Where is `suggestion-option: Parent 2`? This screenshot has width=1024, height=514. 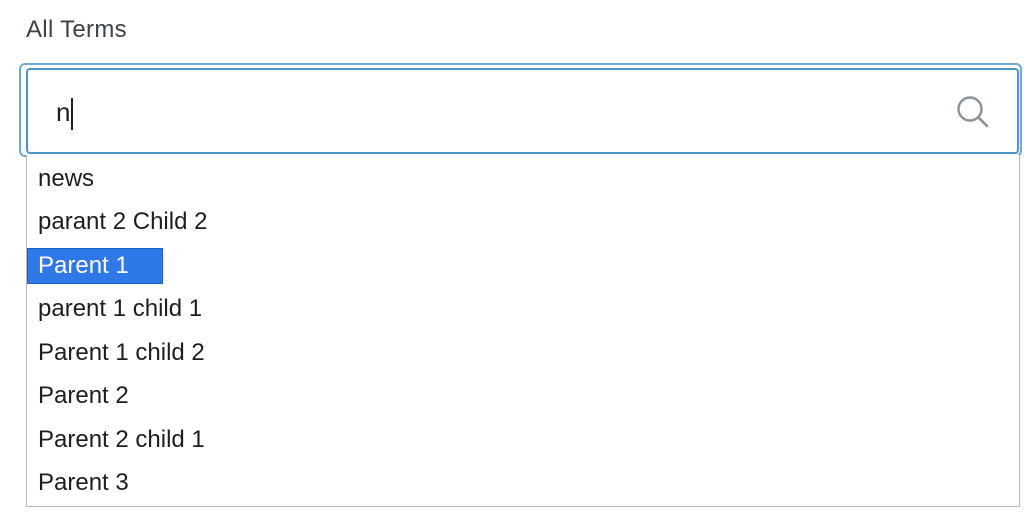 suggestion-option: Parent 2 is located at coordinates (92, 396).